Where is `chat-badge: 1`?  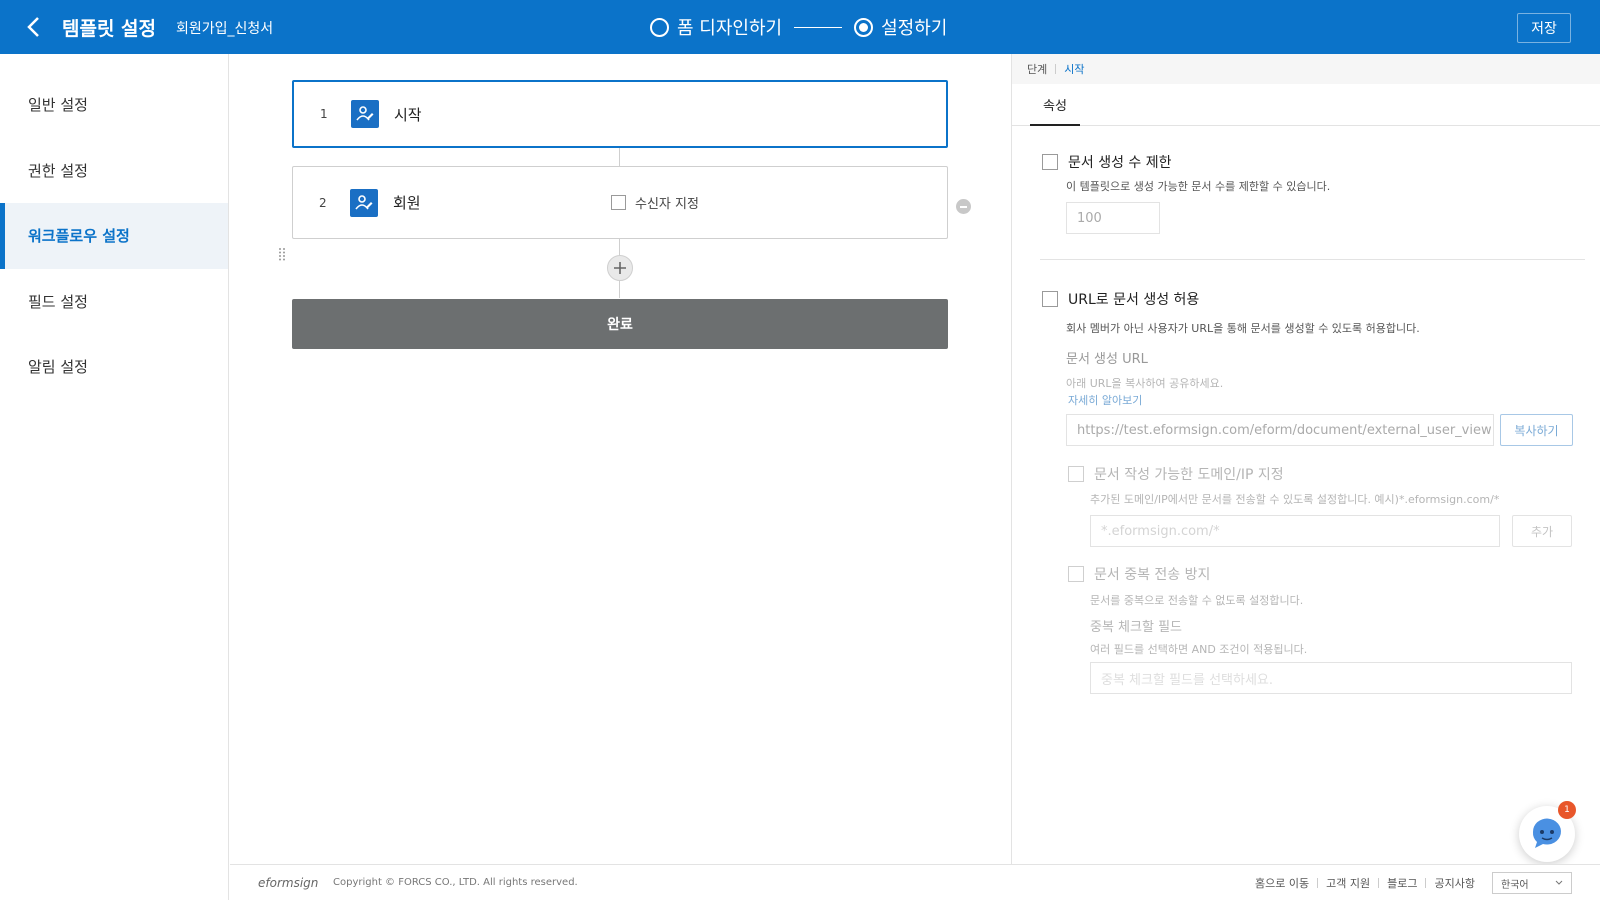 chat-badge: 1 is located at coordinates (1567, 810).